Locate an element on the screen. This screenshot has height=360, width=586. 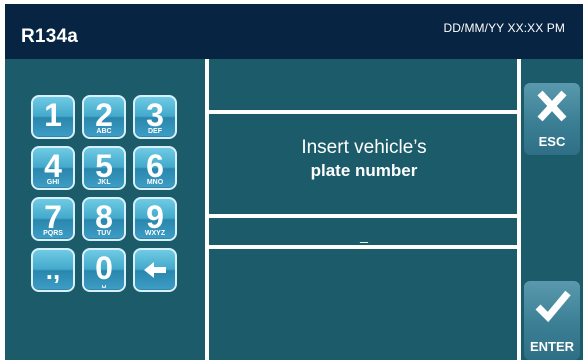
key-letters: WXYZ is located at coordinates (155, 233).